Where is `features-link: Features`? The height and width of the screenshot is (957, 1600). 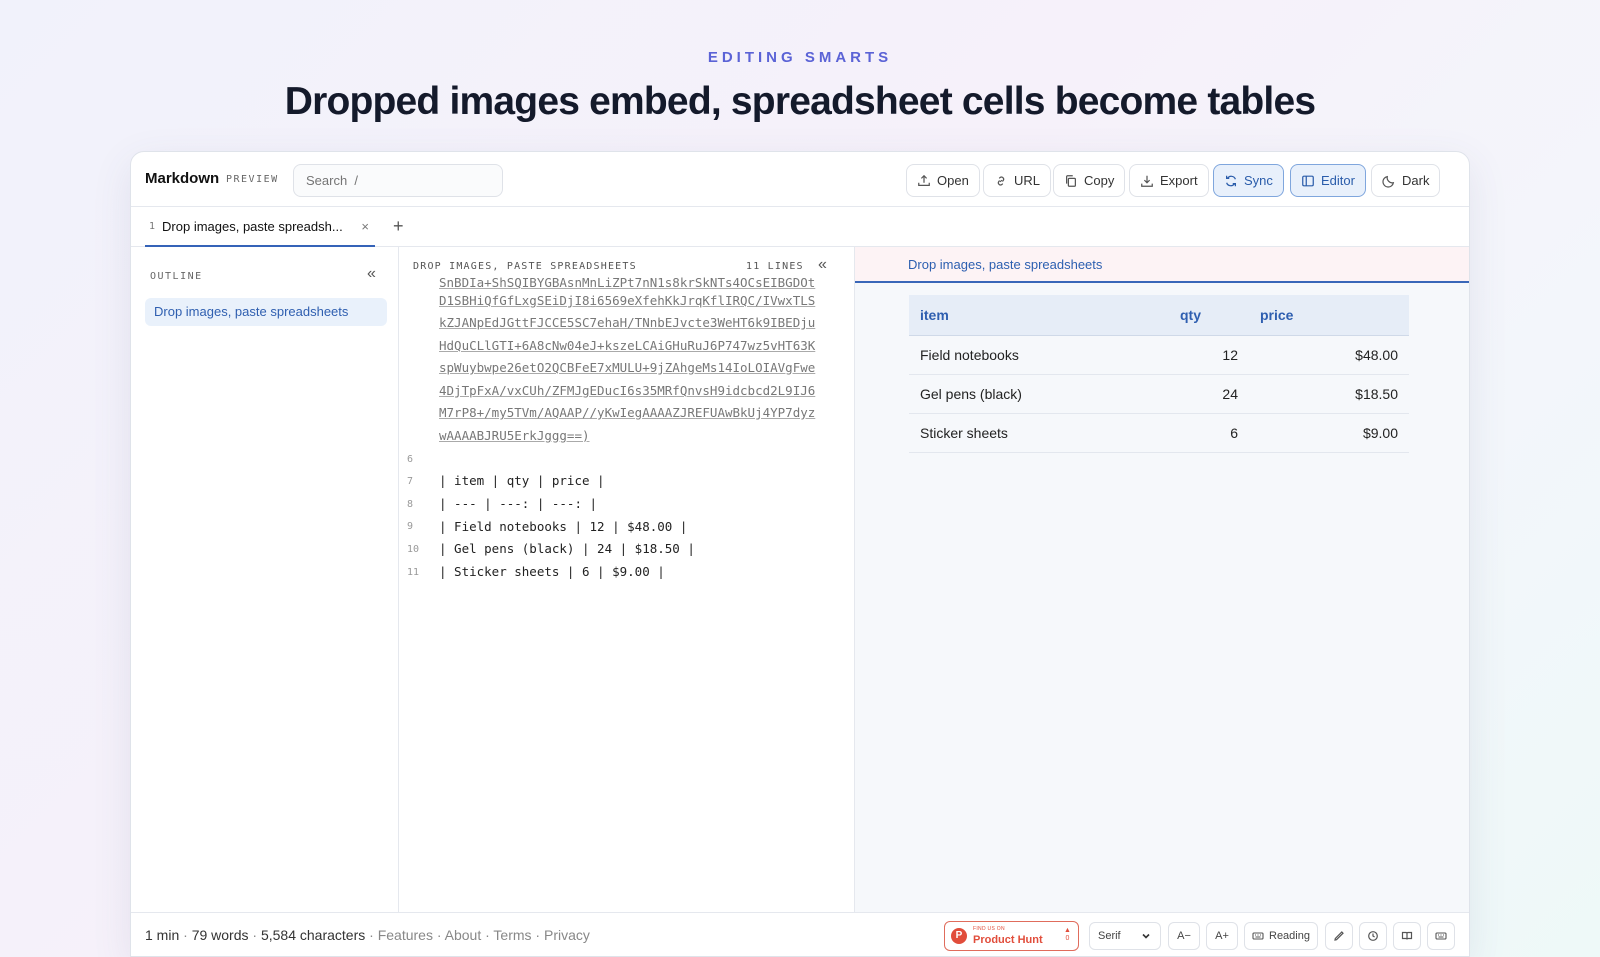
features-link: Features is located at coordinates (405, 935).